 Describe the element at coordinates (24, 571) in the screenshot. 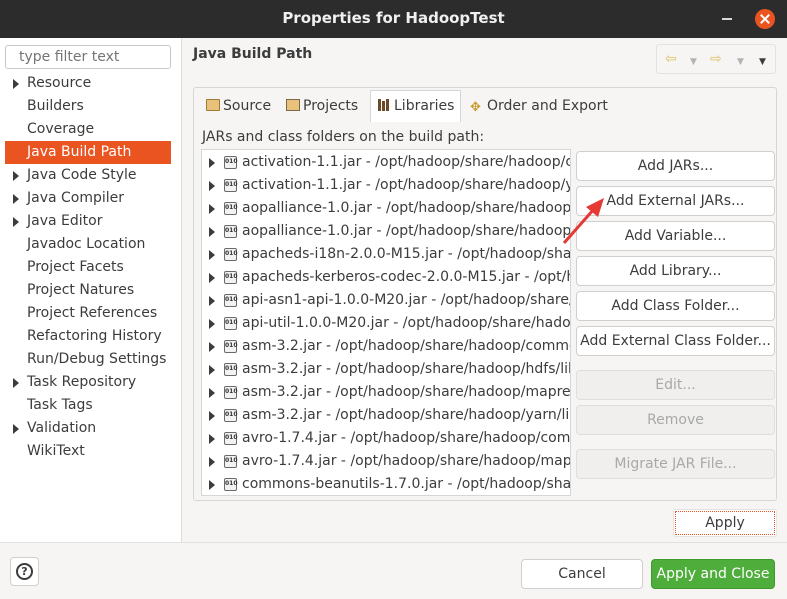

I see `help-button: ?` at that location.